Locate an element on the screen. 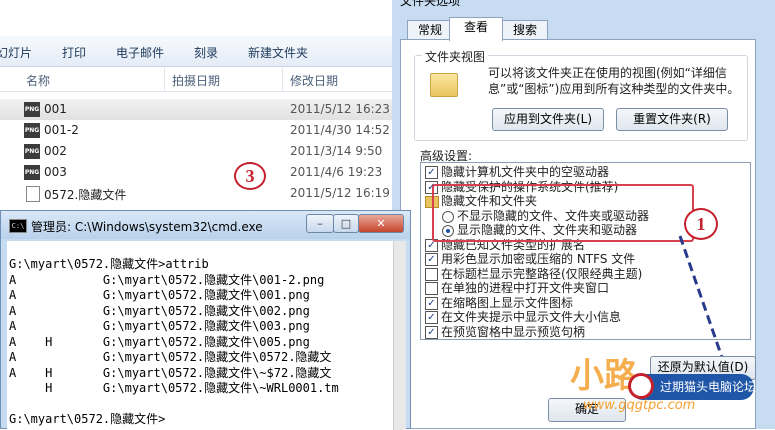 This screenshot has height=430, width=775. watermark-badge-ring-icon is located at coordinates (641, 386).